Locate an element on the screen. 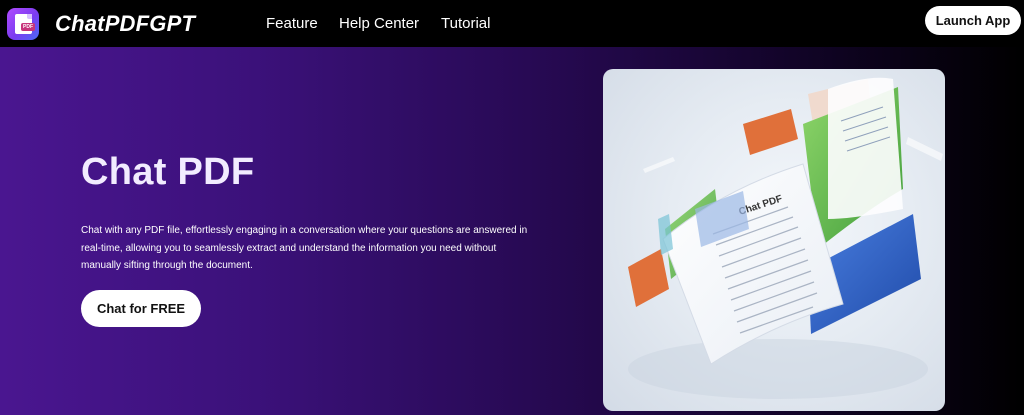 This screenshot has height=415, width=1024. logo-icon: PDF is located at coordinates (23, 24).